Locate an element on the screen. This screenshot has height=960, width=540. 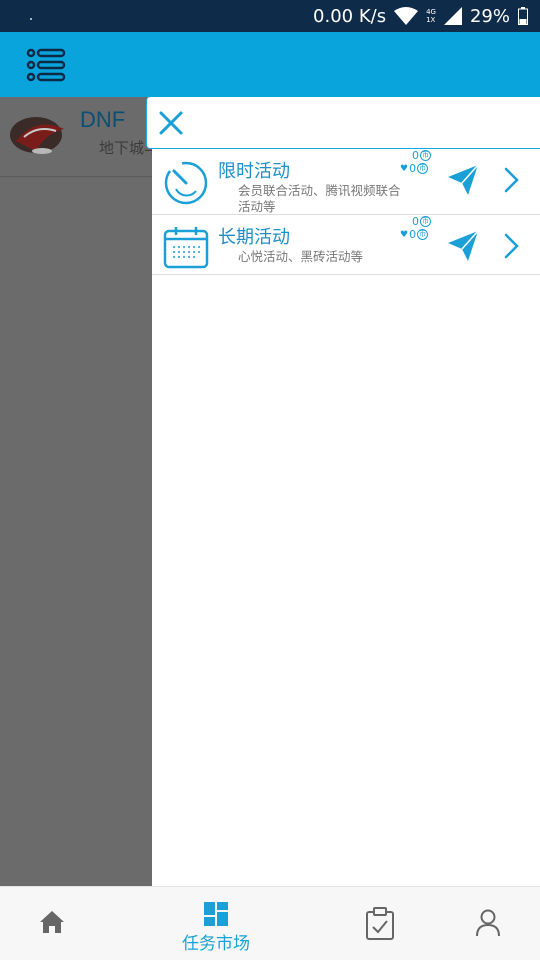
task-title: 限时活动 is located at coordinates (254, 171).